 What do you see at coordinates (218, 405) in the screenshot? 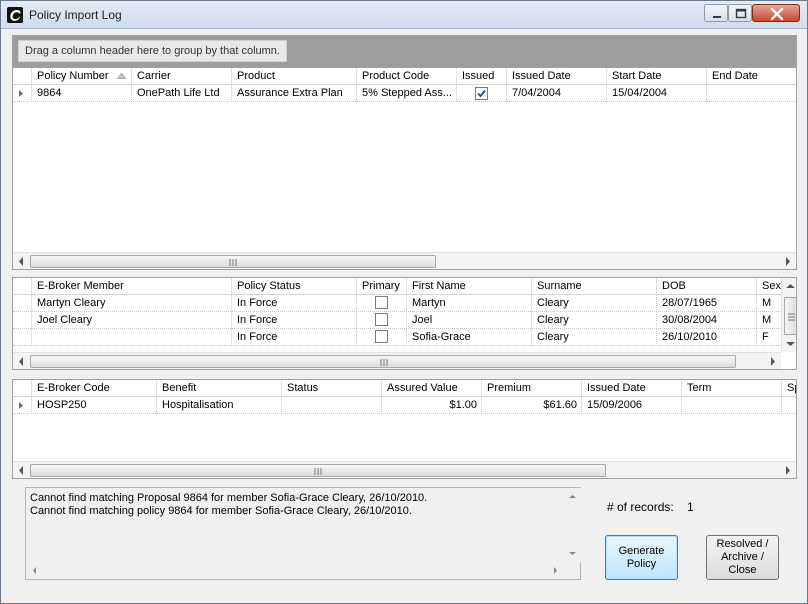
I see `cell-benefit: Hospitalisation` at bounding box center [218, 405].